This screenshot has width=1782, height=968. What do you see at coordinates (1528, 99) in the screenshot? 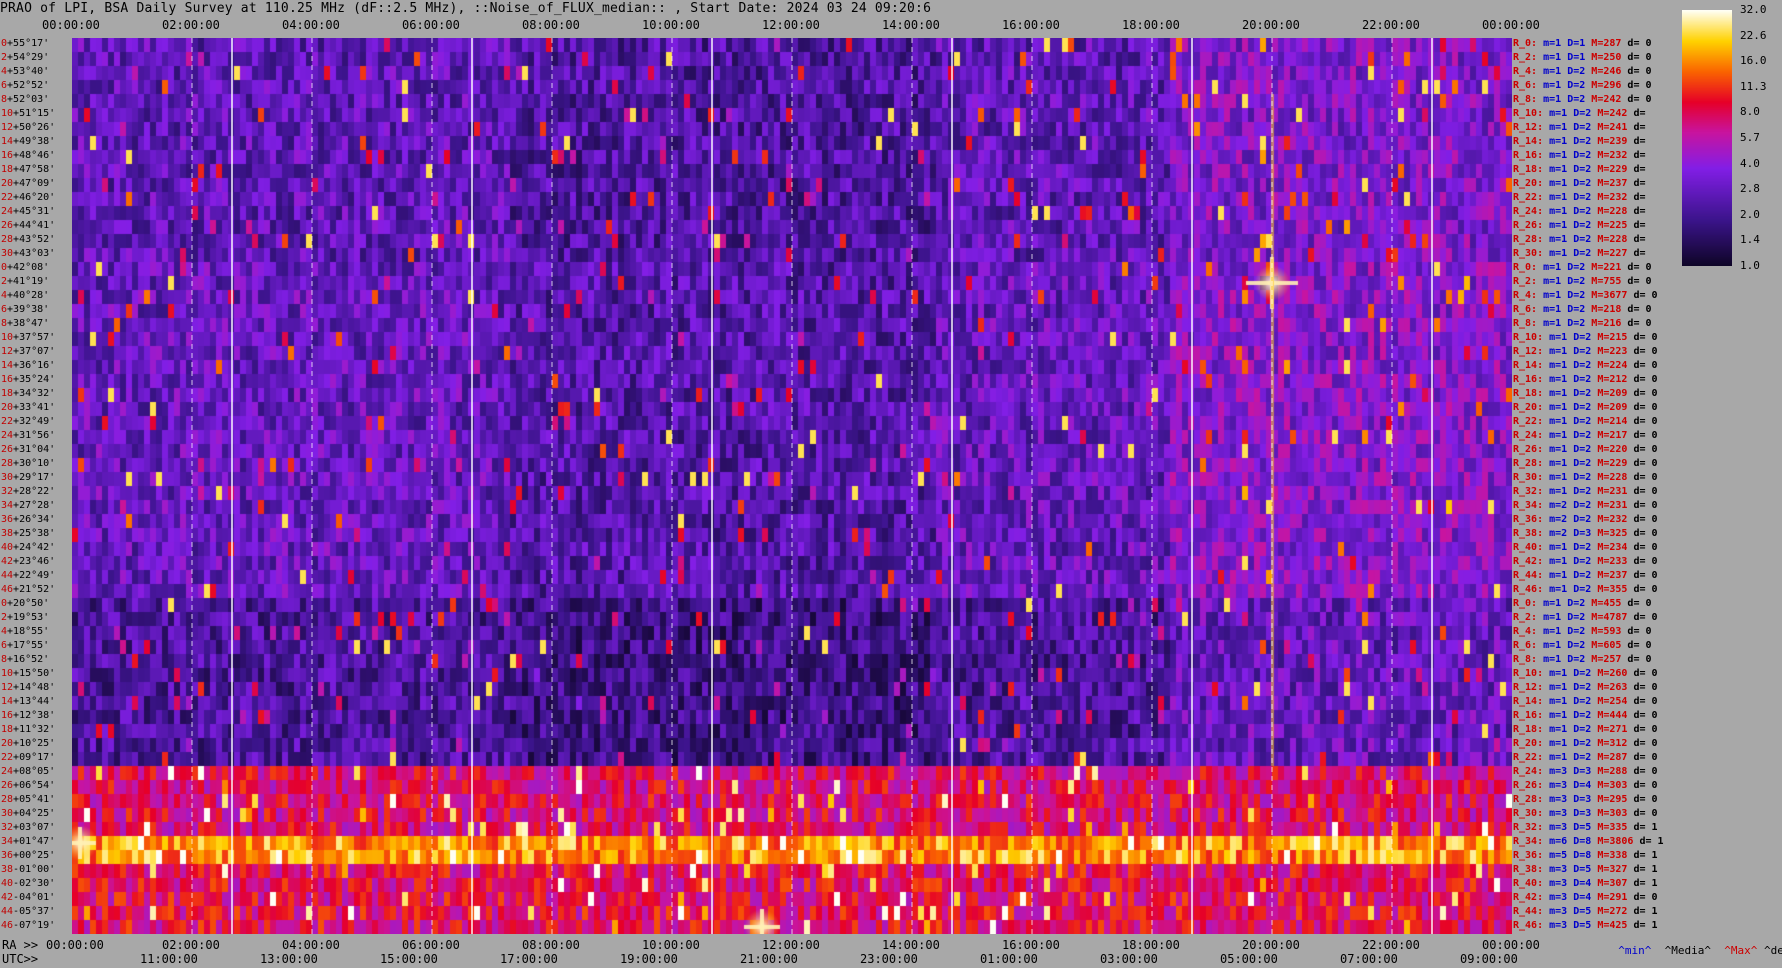
I see `row-stat-field: R_8:` at bounding box center [1528, 99].